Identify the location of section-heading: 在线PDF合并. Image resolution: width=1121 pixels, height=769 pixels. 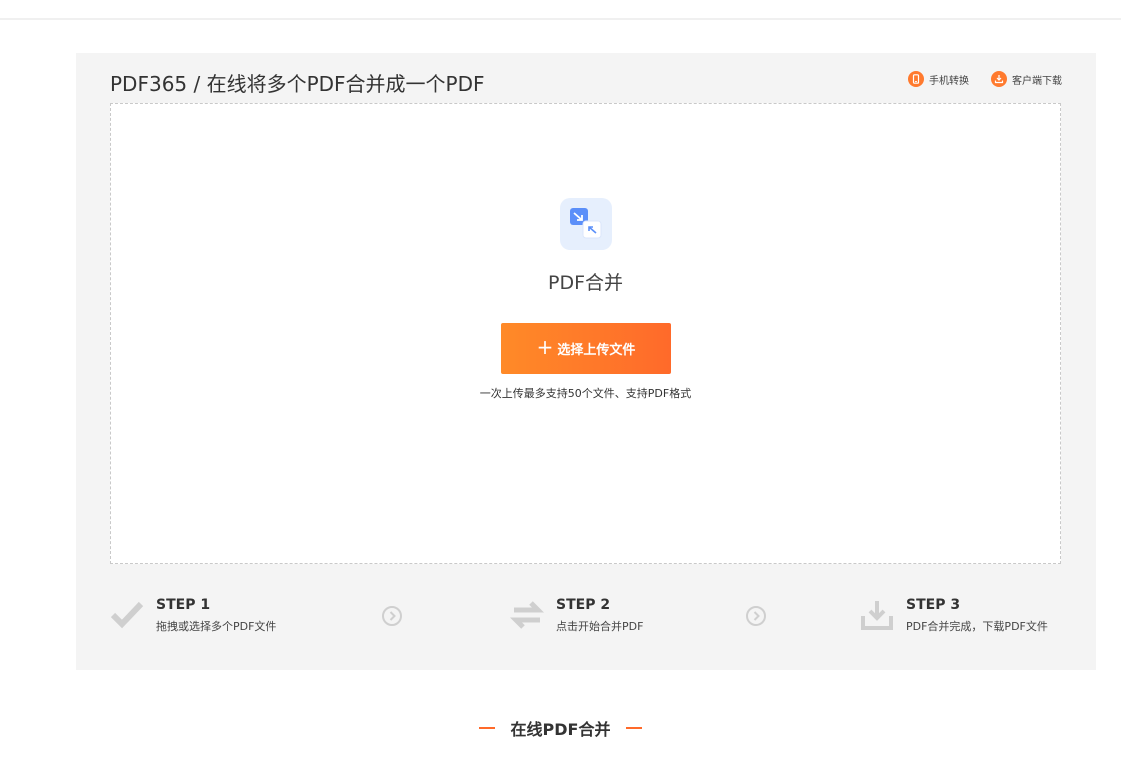
(560, 729).